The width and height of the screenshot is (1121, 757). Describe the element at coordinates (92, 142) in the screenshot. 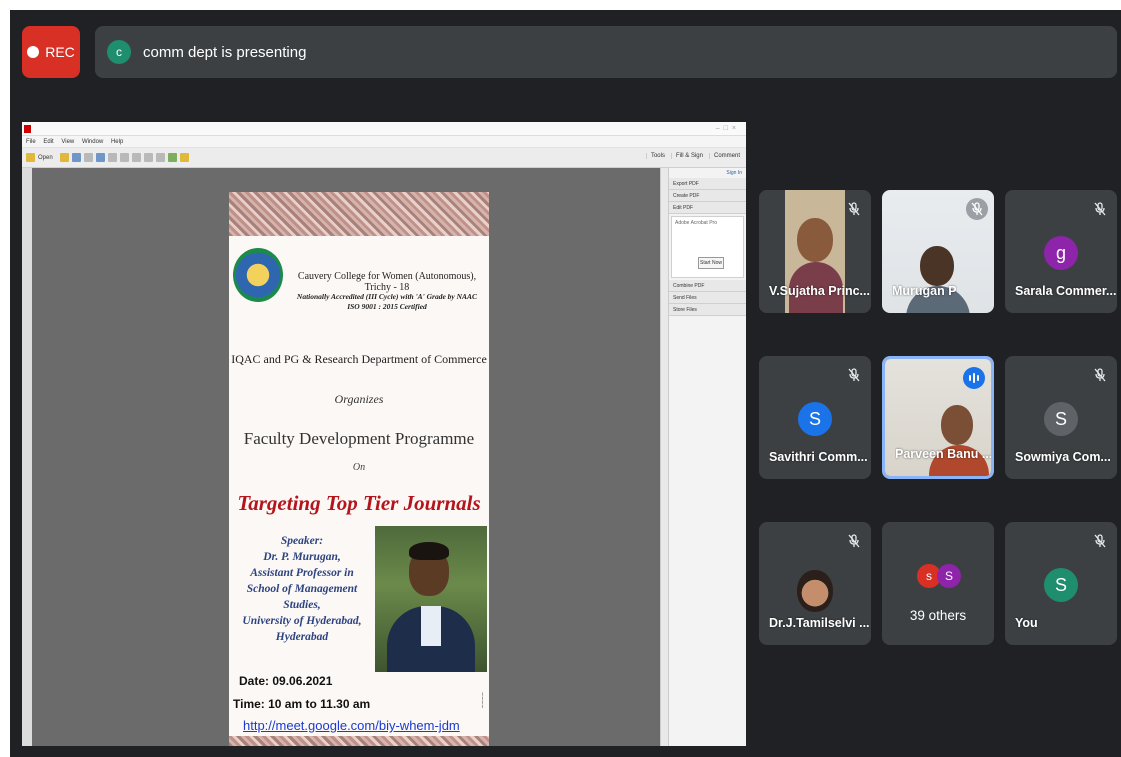

I see `menu-window: Window` at that location.